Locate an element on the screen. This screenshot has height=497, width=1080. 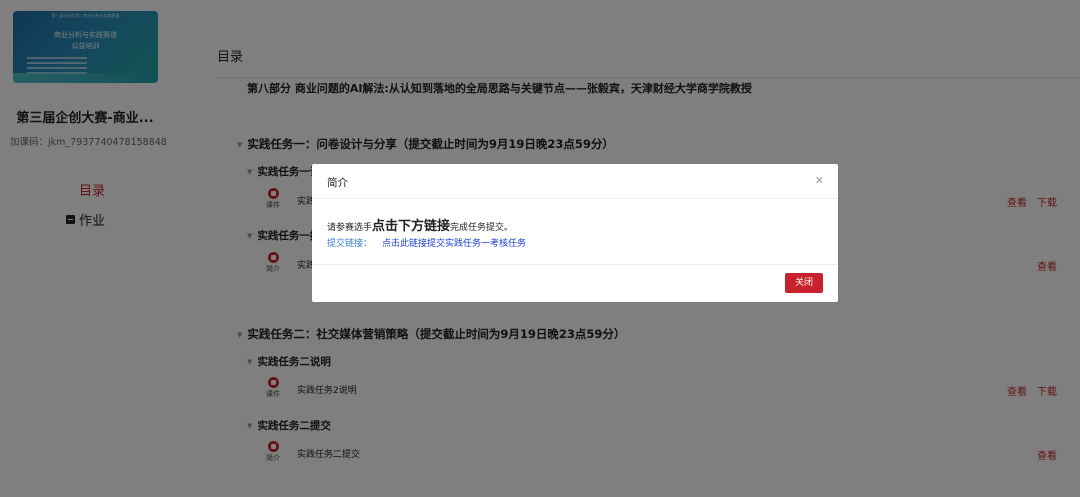
instruction-post: 完成任务提交。 is located at coordinates (482, 228).